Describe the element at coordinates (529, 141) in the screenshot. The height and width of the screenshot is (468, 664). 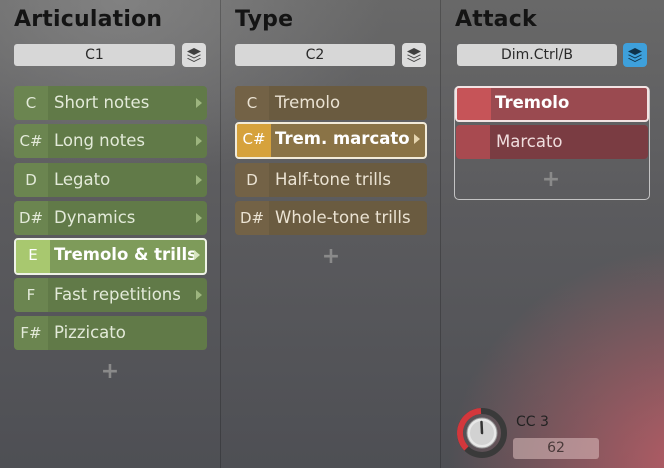
I see `item-label: Marcato` at that location.